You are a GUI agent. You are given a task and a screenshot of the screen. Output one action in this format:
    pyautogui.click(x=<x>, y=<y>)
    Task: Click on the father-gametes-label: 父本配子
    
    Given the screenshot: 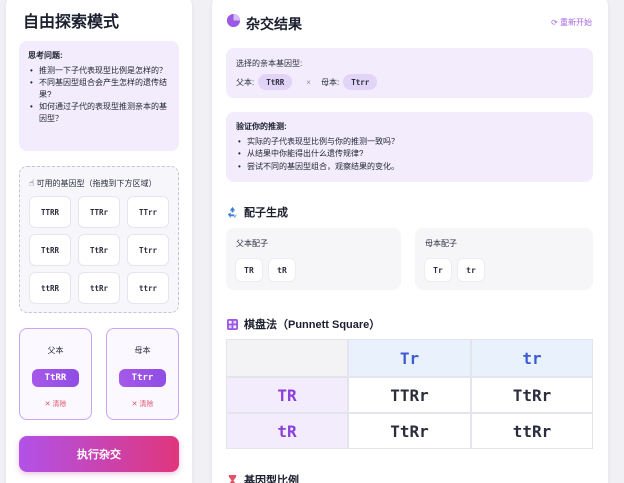 What is the action you would take?
    pyautogui.click(x=252, y=243)
    